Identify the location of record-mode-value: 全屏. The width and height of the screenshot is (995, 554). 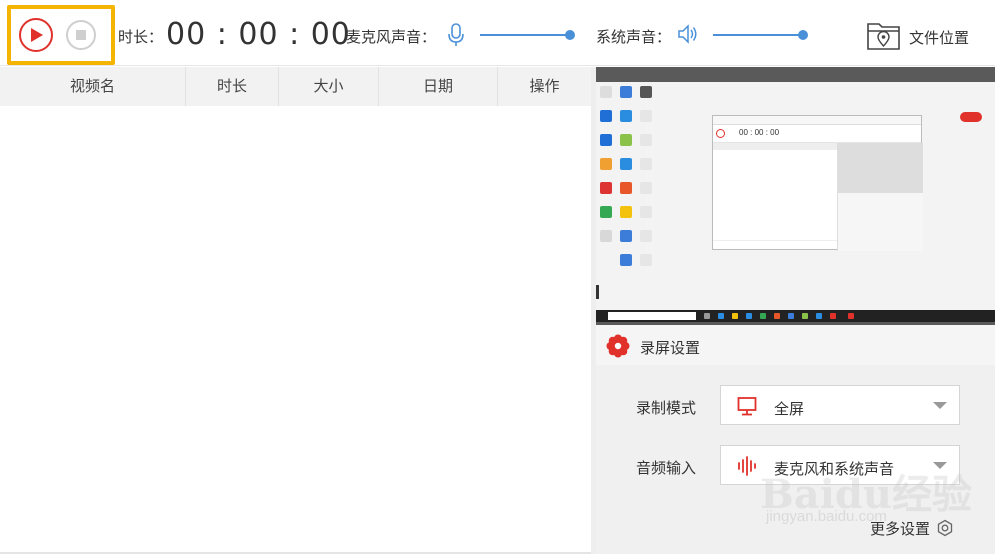
(789, 409).